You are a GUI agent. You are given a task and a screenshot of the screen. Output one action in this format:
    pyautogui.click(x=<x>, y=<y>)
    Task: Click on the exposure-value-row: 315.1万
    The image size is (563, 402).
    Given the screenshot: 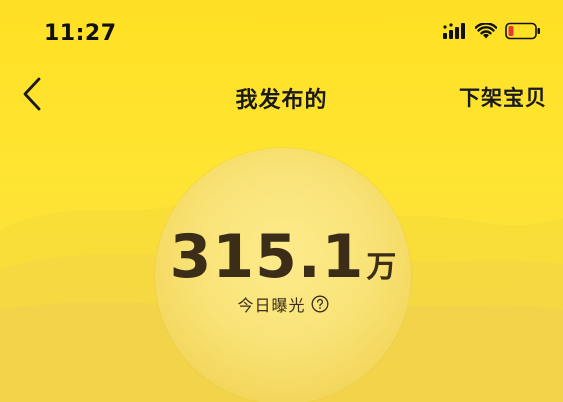 What is the action you would take?
    pyautogui.click(x=283, y=257)
    